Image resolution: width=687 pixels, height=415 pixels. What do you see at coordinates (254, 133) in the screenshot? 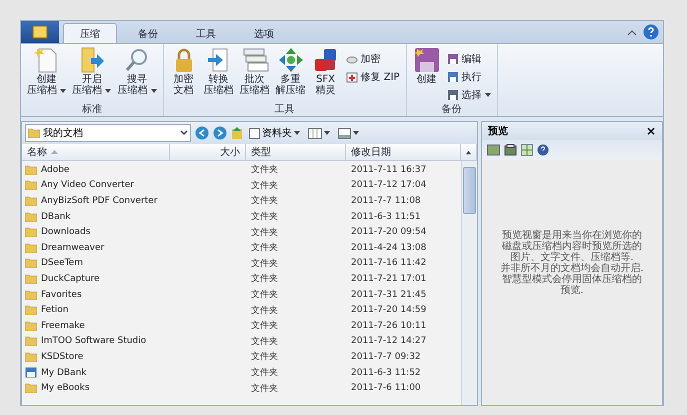
I see `panel-icon` at bounding box center [254, 133].